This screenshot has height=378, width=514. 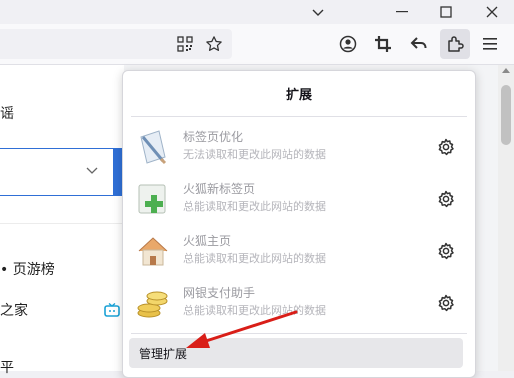 I want to click on screenshot-crop-icon, so click(x=383, y=44).